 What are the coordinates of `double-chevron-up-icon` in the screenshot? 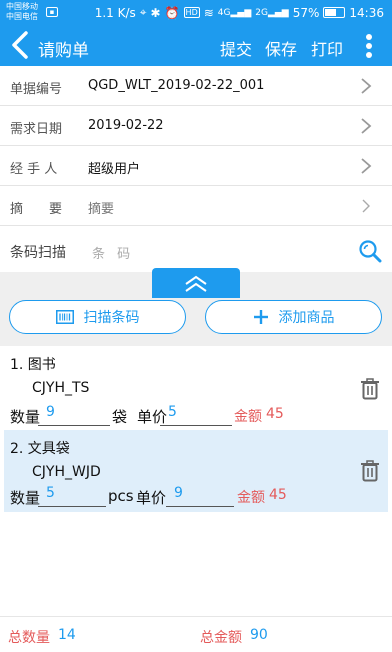 It's located at (196, 283).